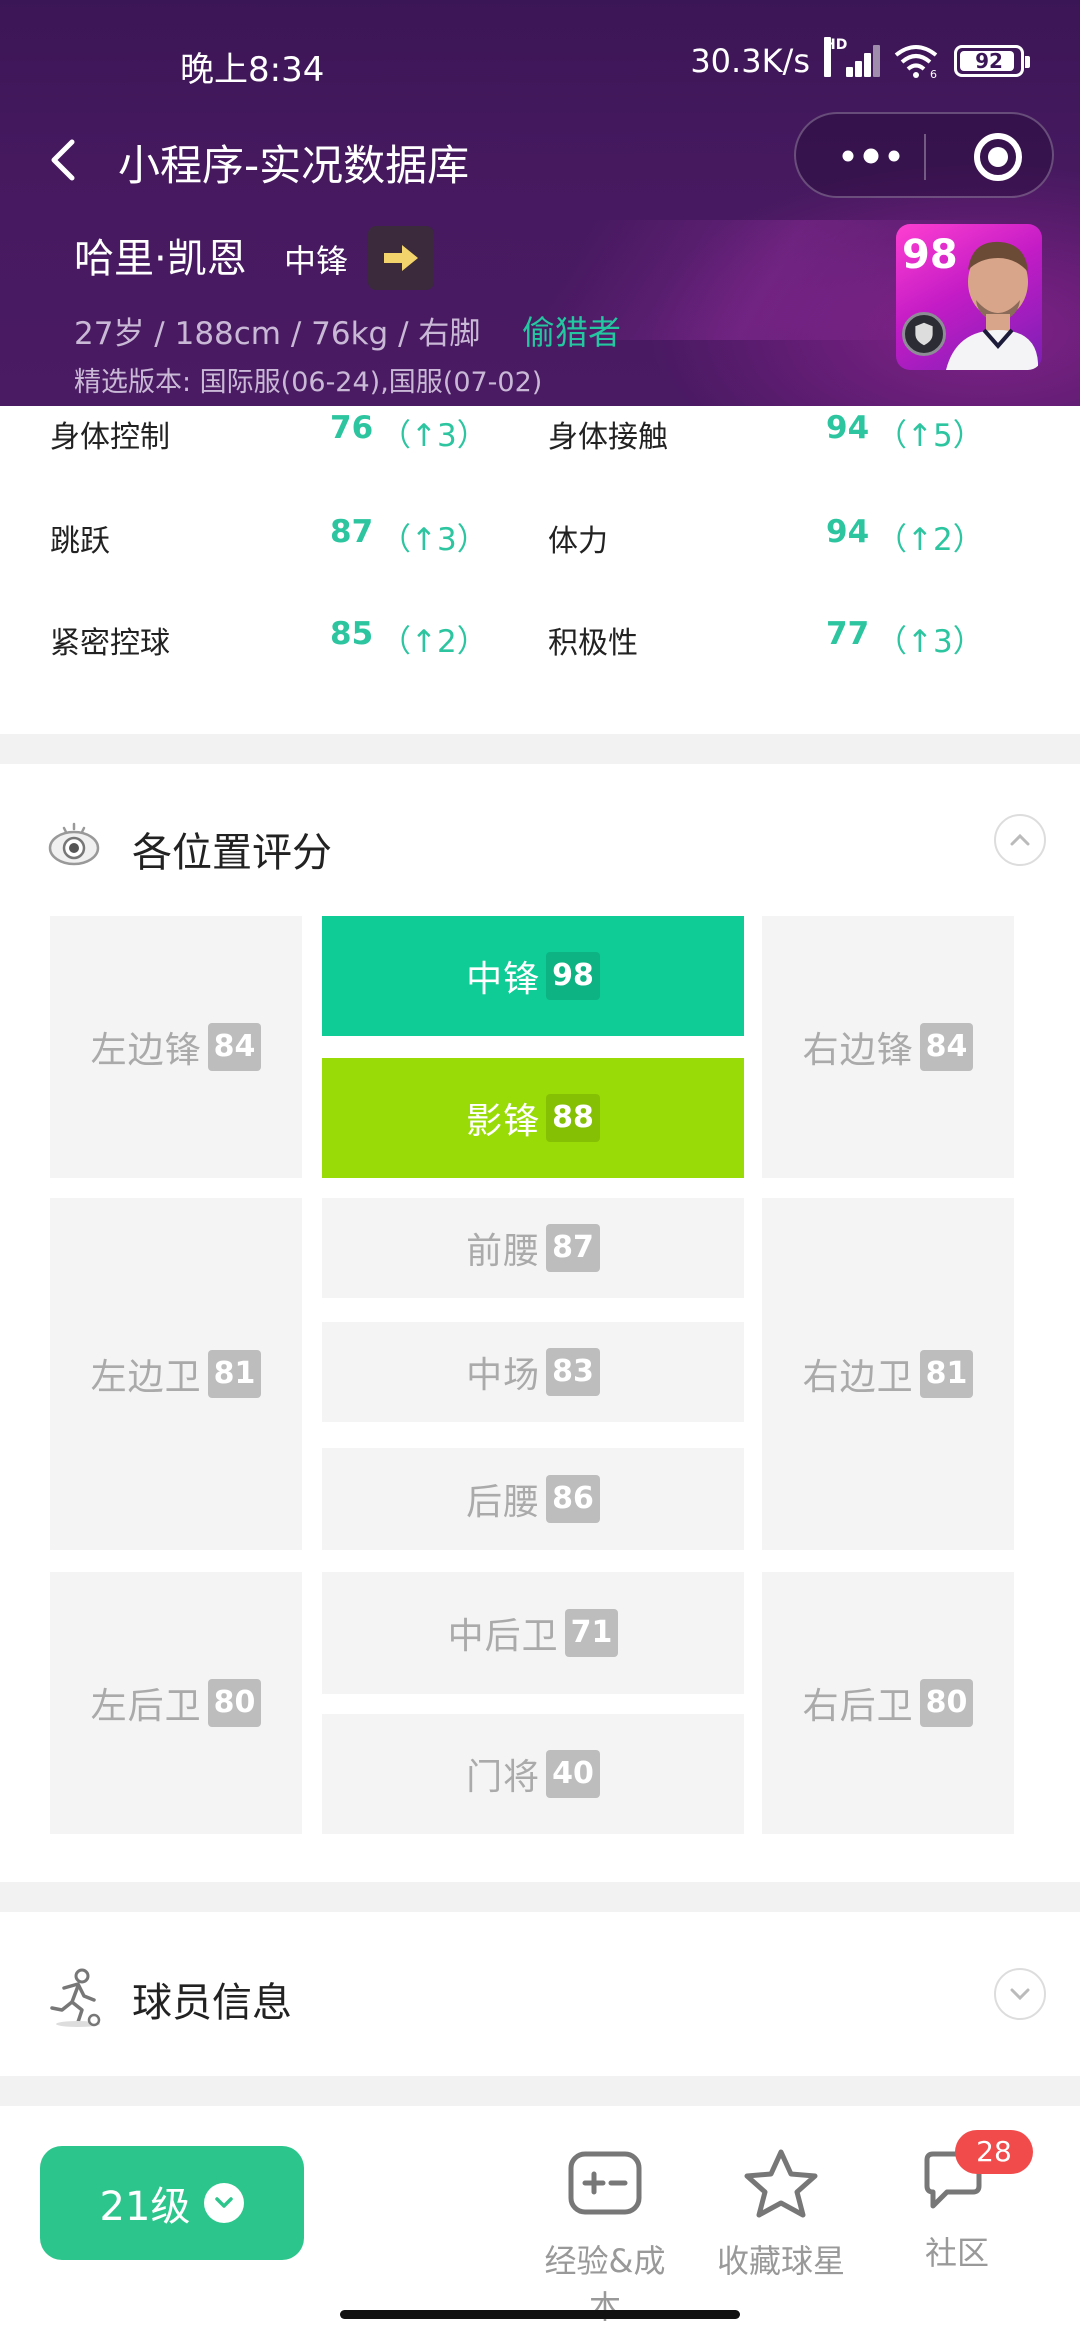 The image size is (1080, 2340). What do you see at coordinates (352, 532) in the screenshot?
I see `attribute-value: 87` at bounding box center [352, 532].